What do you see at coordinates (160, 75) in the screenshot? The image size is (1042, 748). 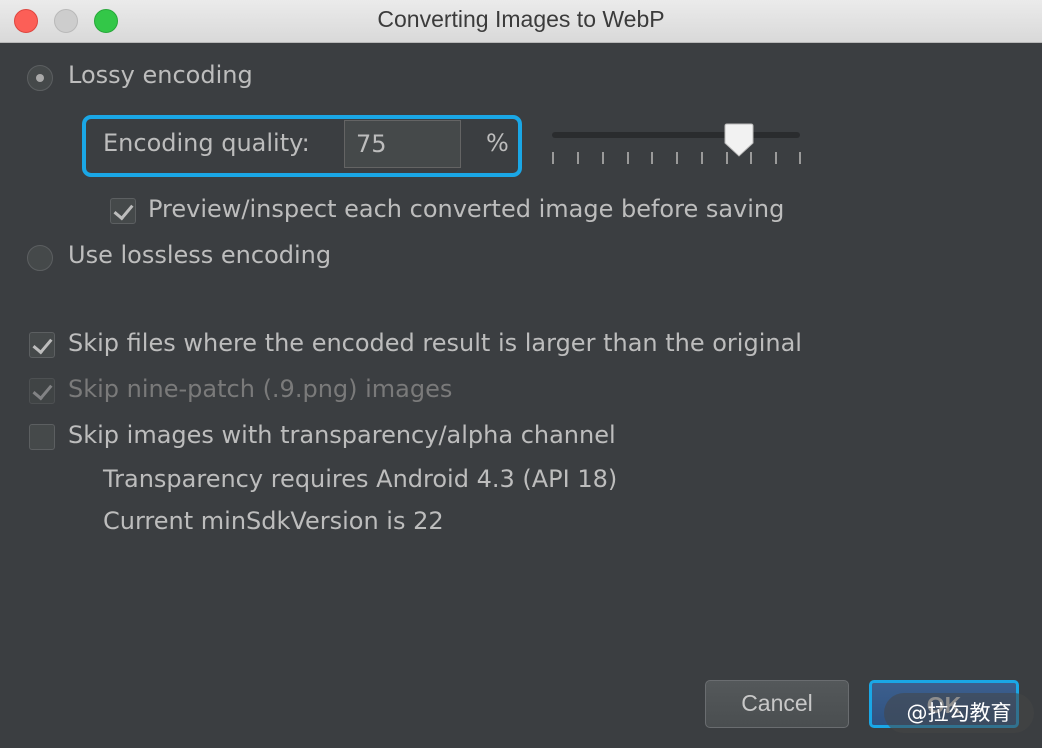 I see `lossy-encoding-label: Lossy encoding` at bounding box center [160, 75].